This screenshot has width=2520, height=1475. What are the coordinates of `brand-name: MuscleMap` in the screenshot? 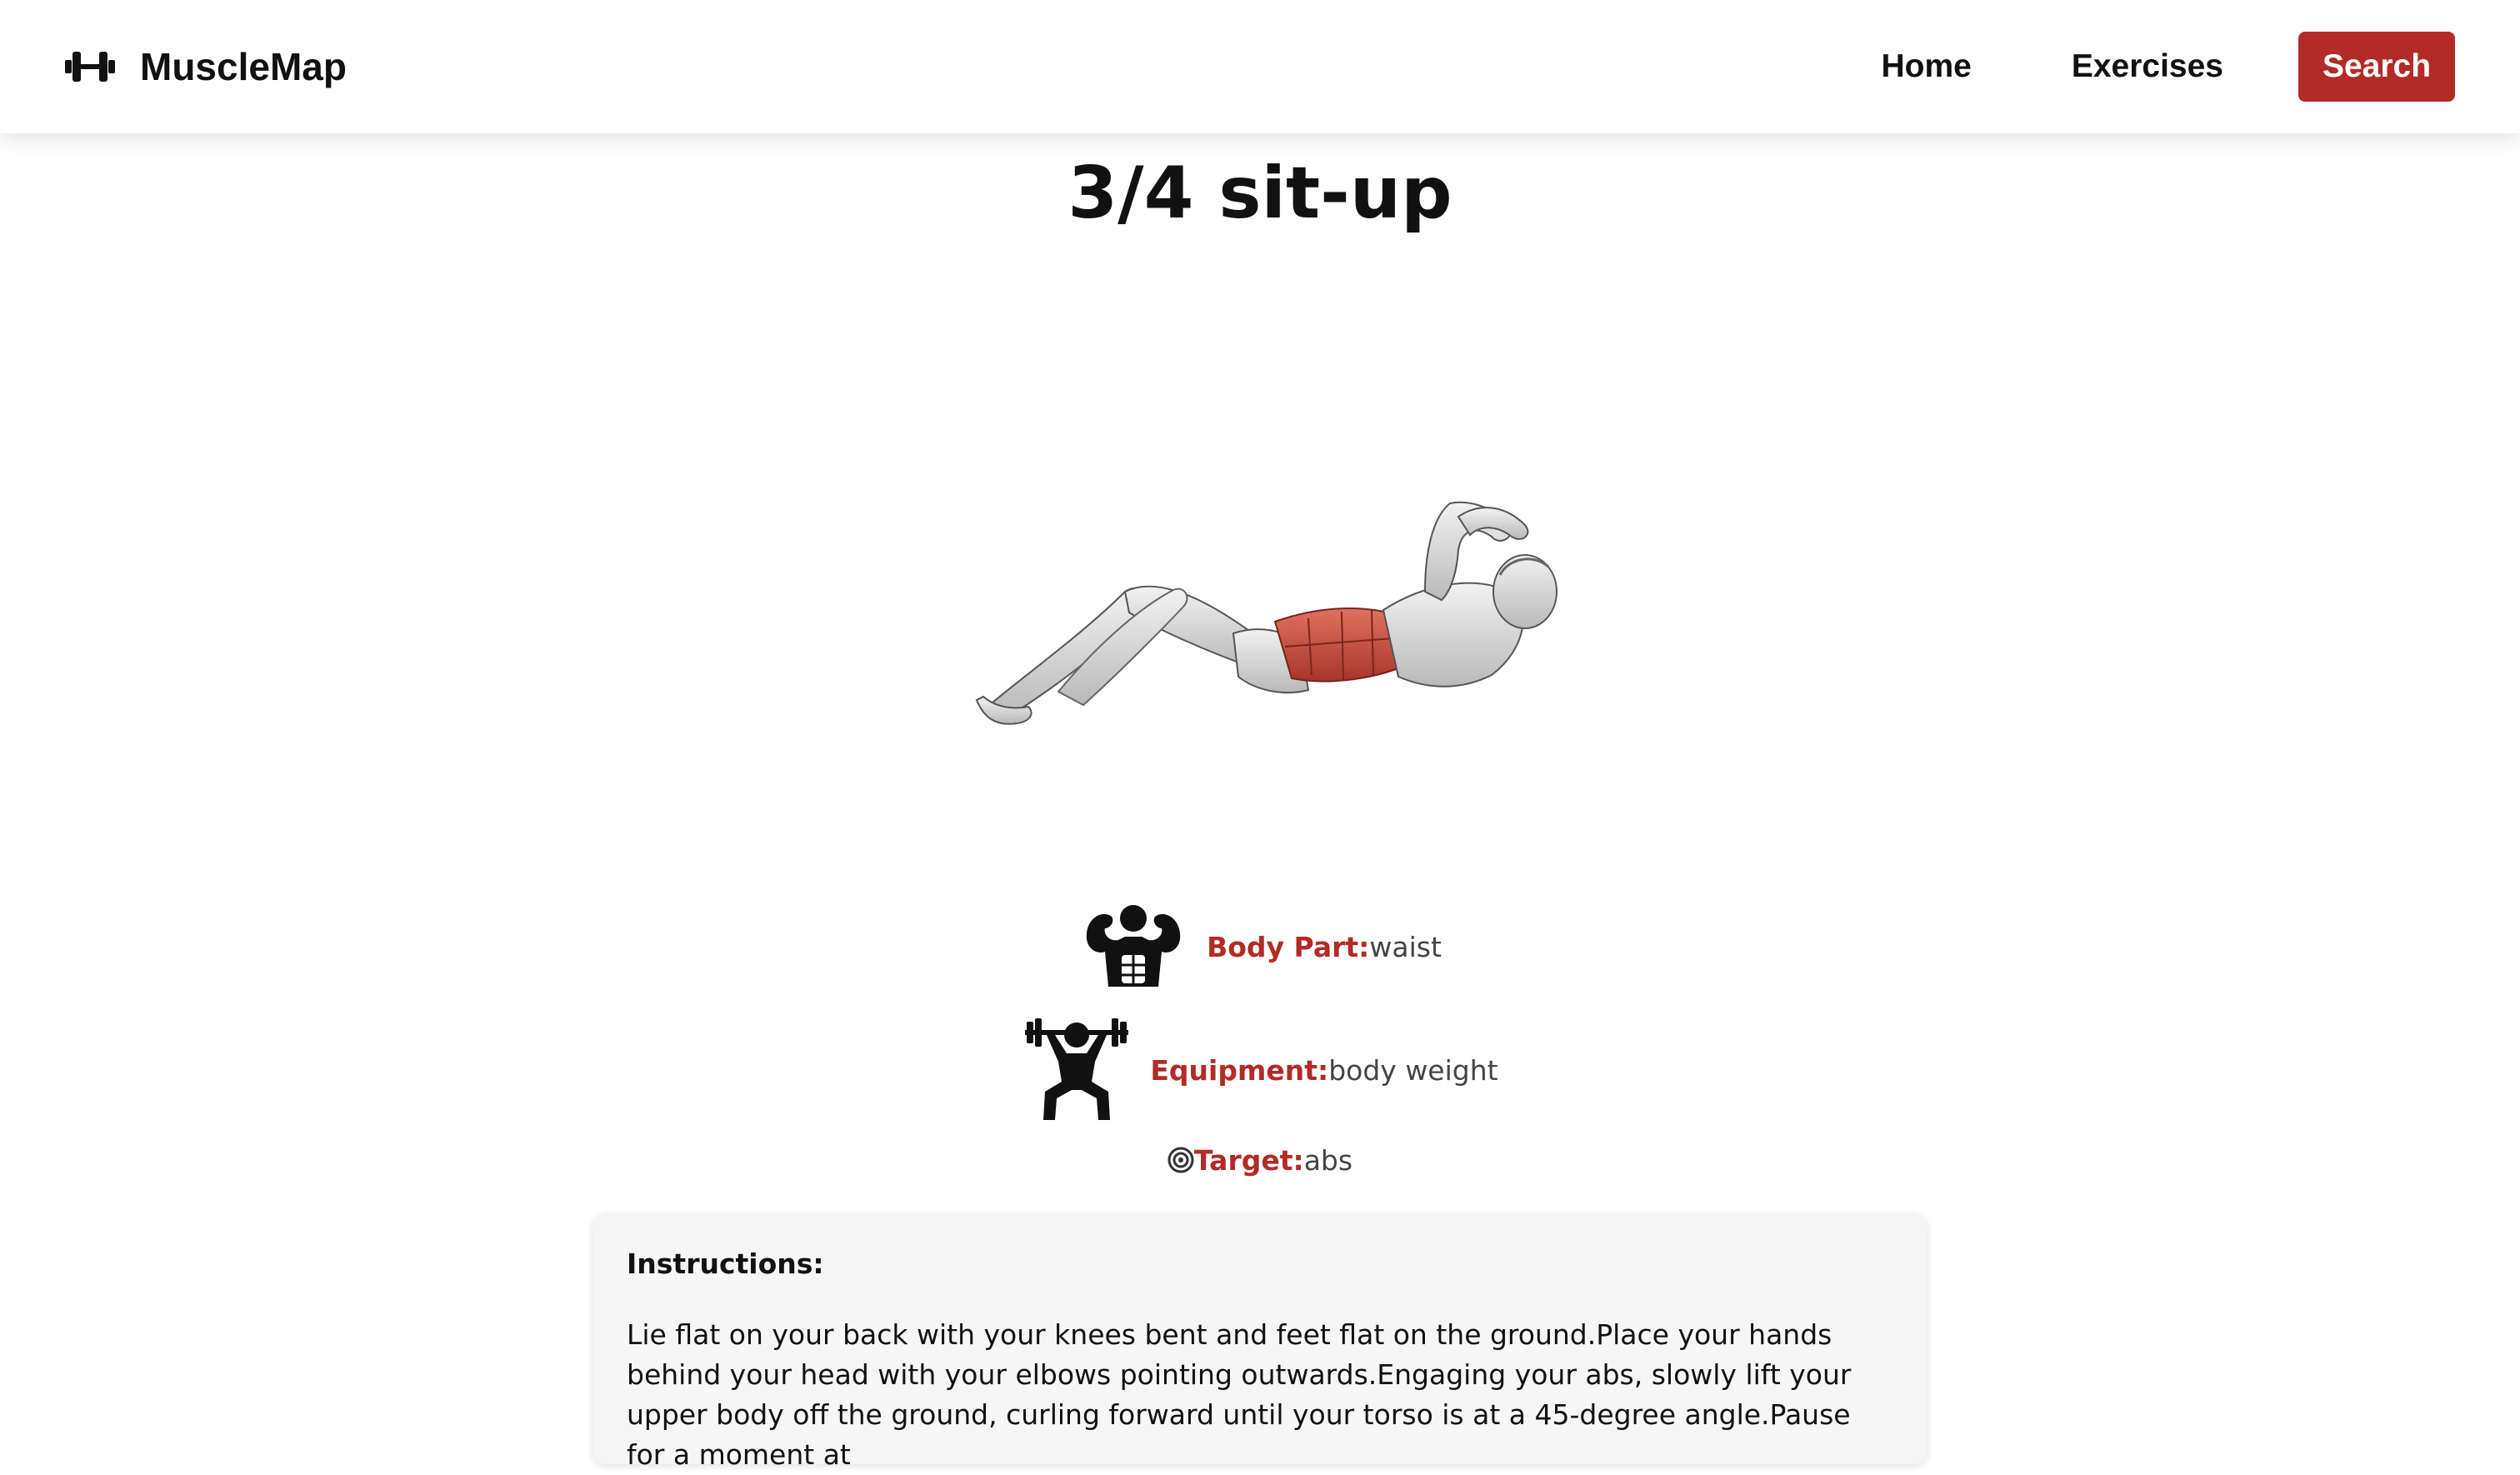 It's located at (243, 66).